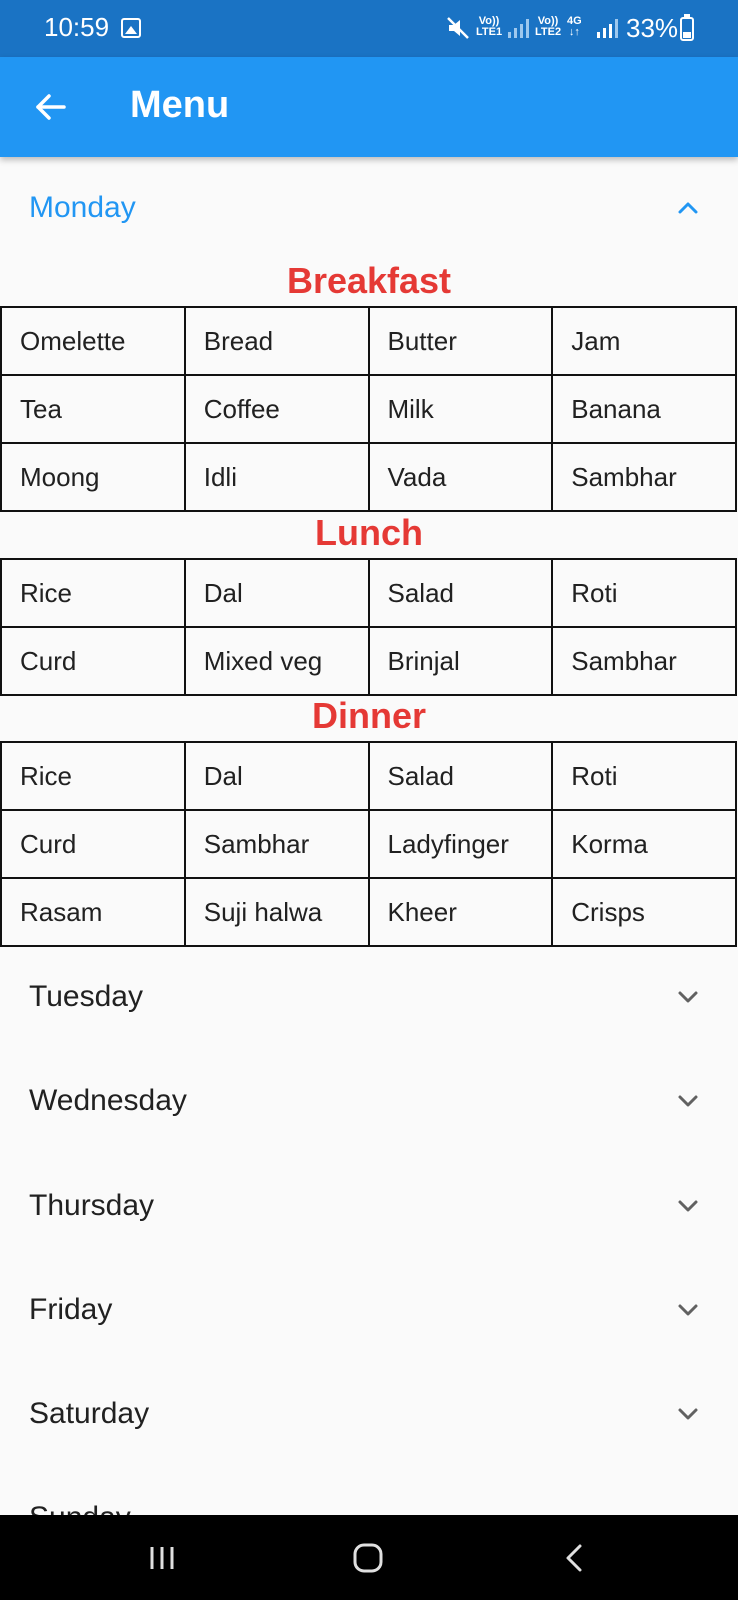 The image size is (738, 1600). Describe the element at coordinates (89, 1413) in the screenshot. I see `day-label: Saturday` at that location.